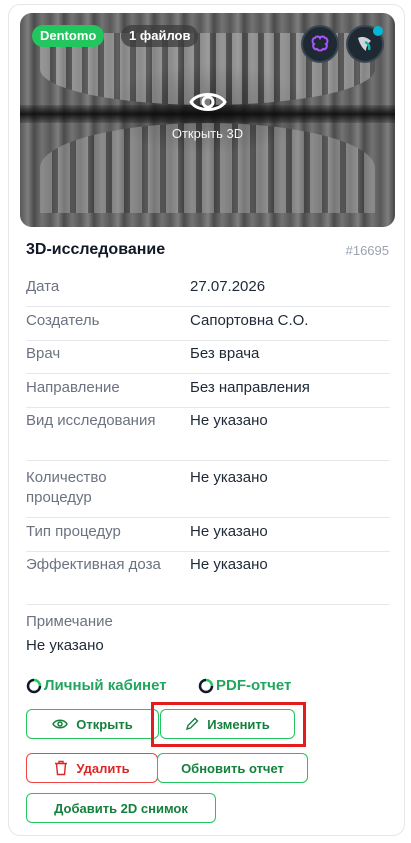  What do you see at coordinates (91, 420) in the screenshot?
I see `field-label: Вид исследования` at bounding box center [91, 420].